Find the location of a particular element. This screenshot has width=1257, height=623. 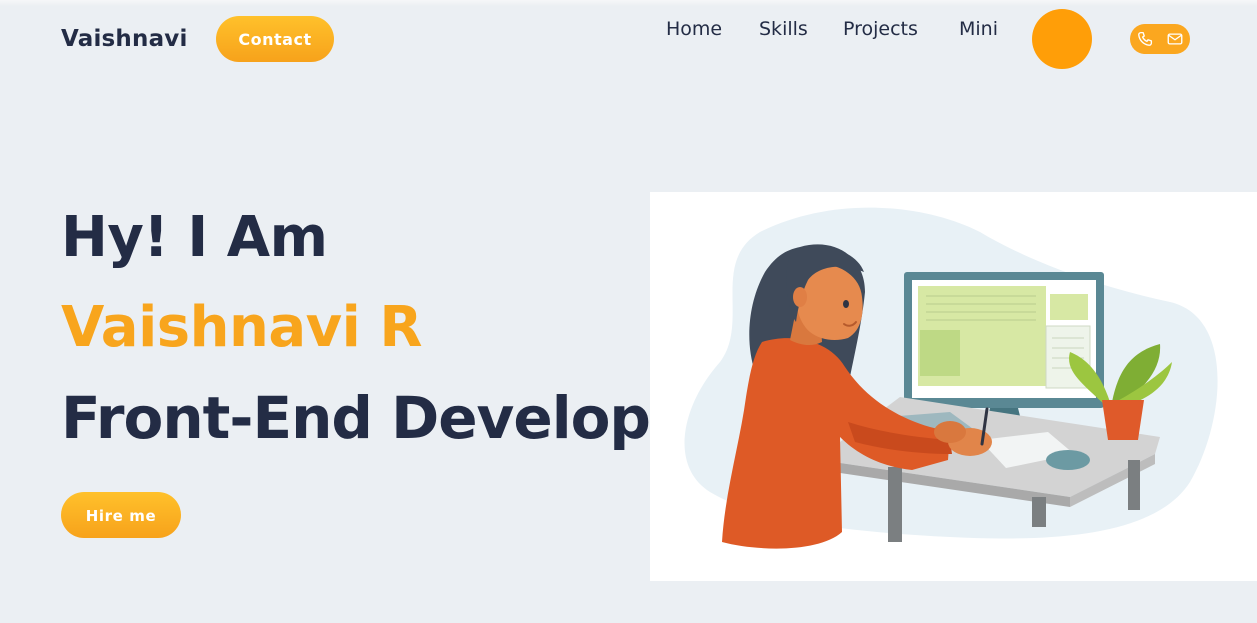

nav-link-mini: Mini is located at coordinates (978, 30).